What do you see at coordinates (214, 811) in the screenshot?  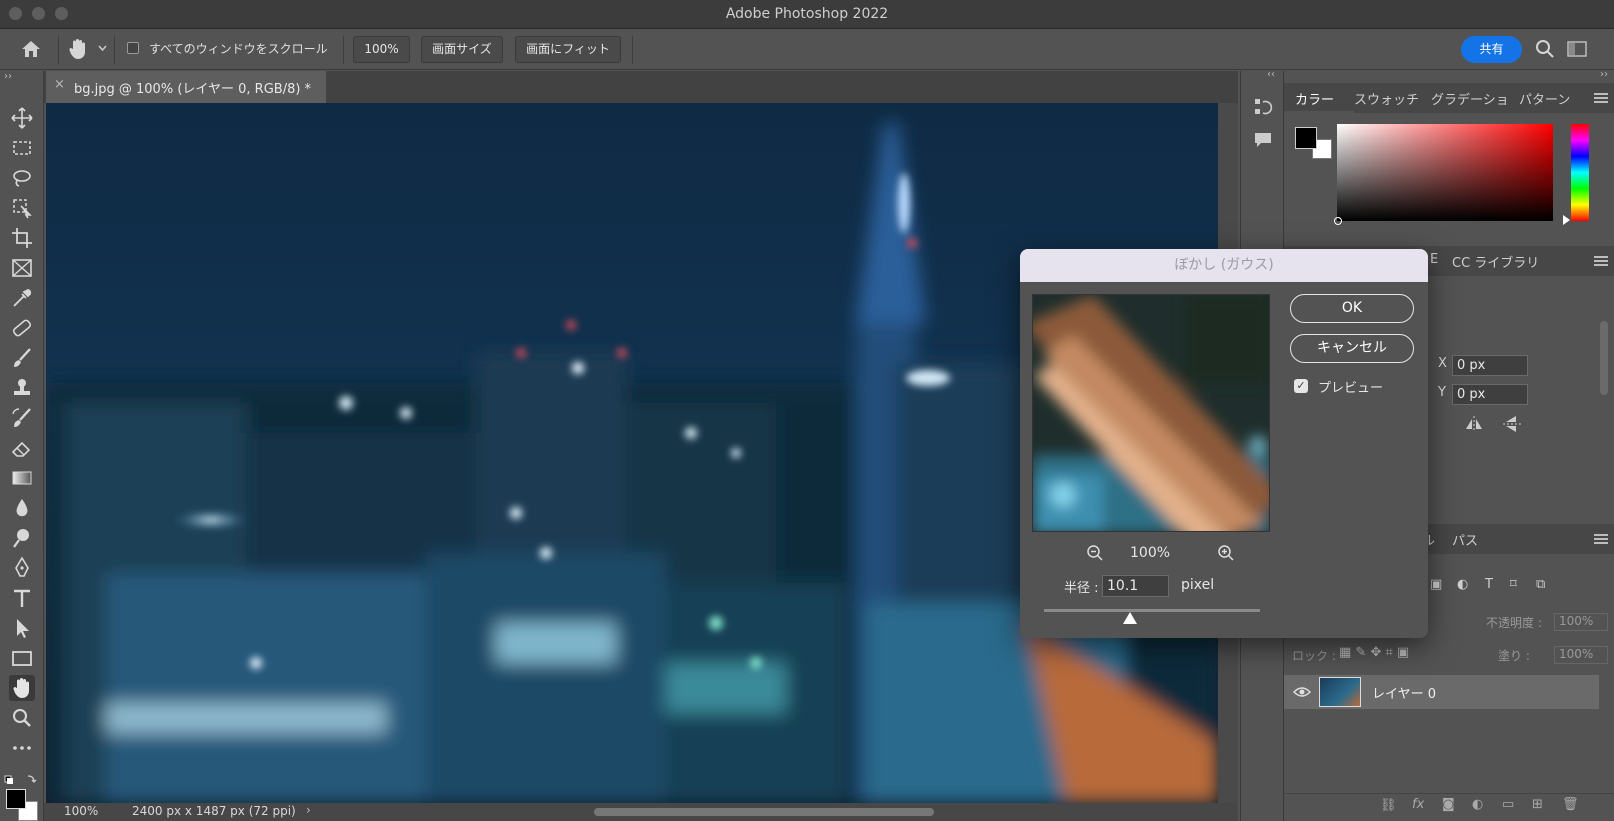 I see `status-info: 2400 px x 1487 px (72 ppi)` at bounding box center [214, 811].